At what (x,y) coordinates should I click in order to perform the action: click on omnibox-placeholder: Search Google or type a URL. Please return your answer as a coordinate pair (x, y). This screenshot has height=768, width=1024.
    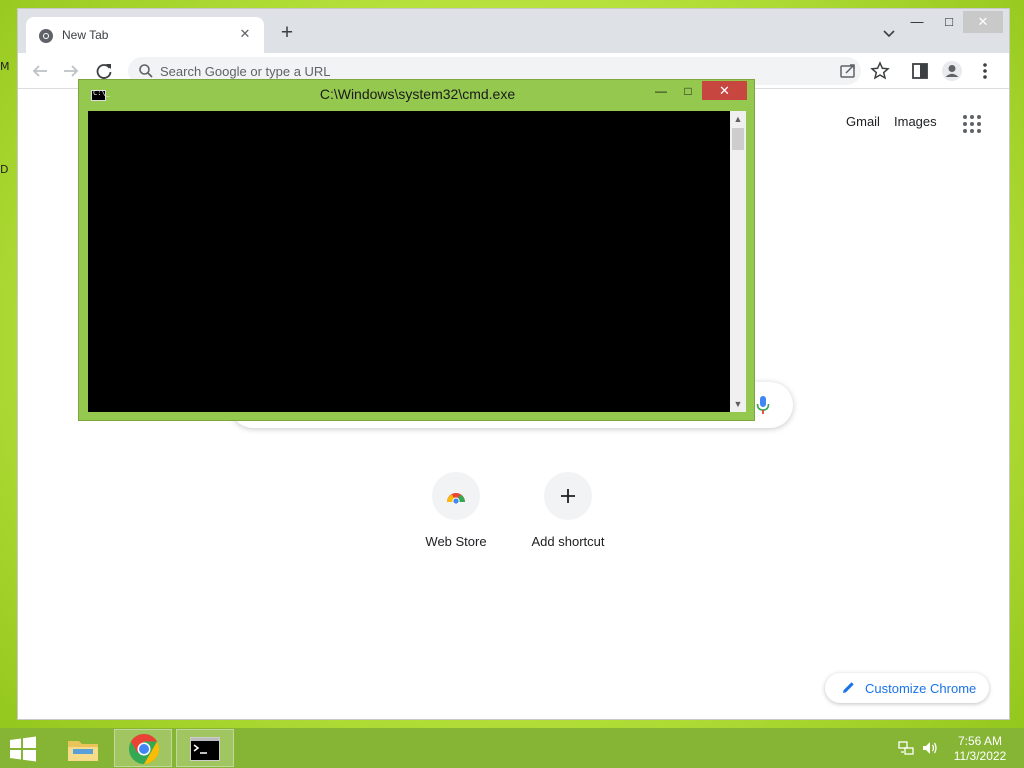
    Looking at the image, I should click on (245, 71).